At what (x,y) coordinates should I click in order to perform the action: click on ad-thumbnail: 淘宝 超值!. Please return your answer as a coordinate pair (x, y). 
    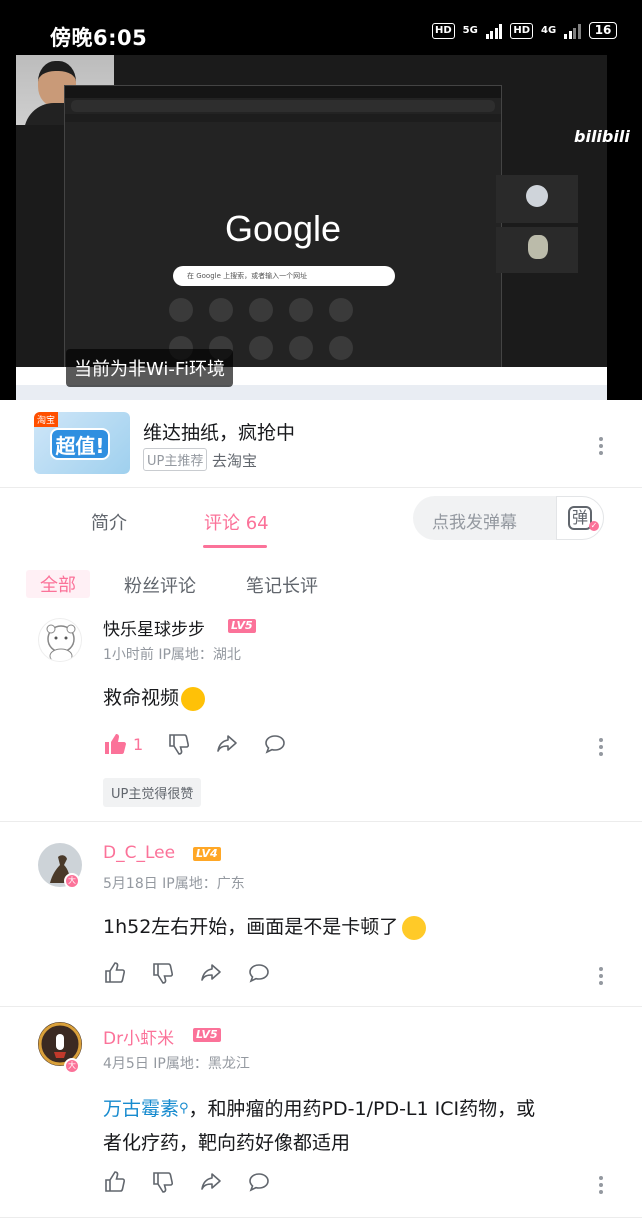
    Looking at the image, I should click on (82, 443).